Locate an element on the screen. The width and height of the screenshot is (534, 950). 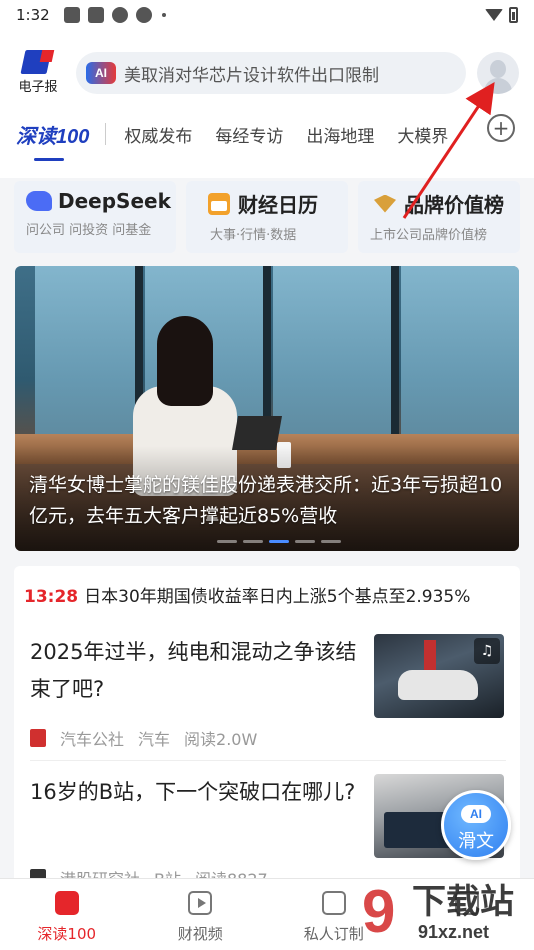
add-channel-icon: + is located at coordinates (501, 128).